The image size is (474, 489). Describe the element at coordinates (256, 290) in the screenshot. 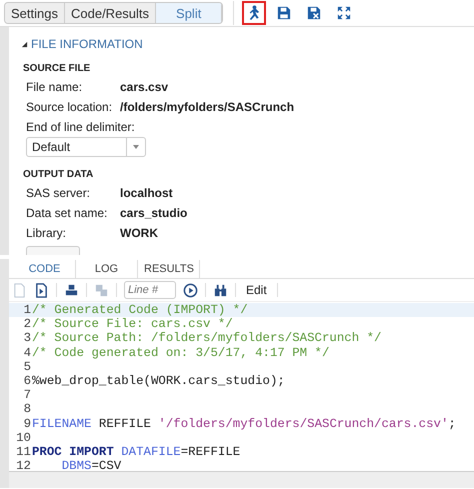

I see `edit-button: Edit` at that location.